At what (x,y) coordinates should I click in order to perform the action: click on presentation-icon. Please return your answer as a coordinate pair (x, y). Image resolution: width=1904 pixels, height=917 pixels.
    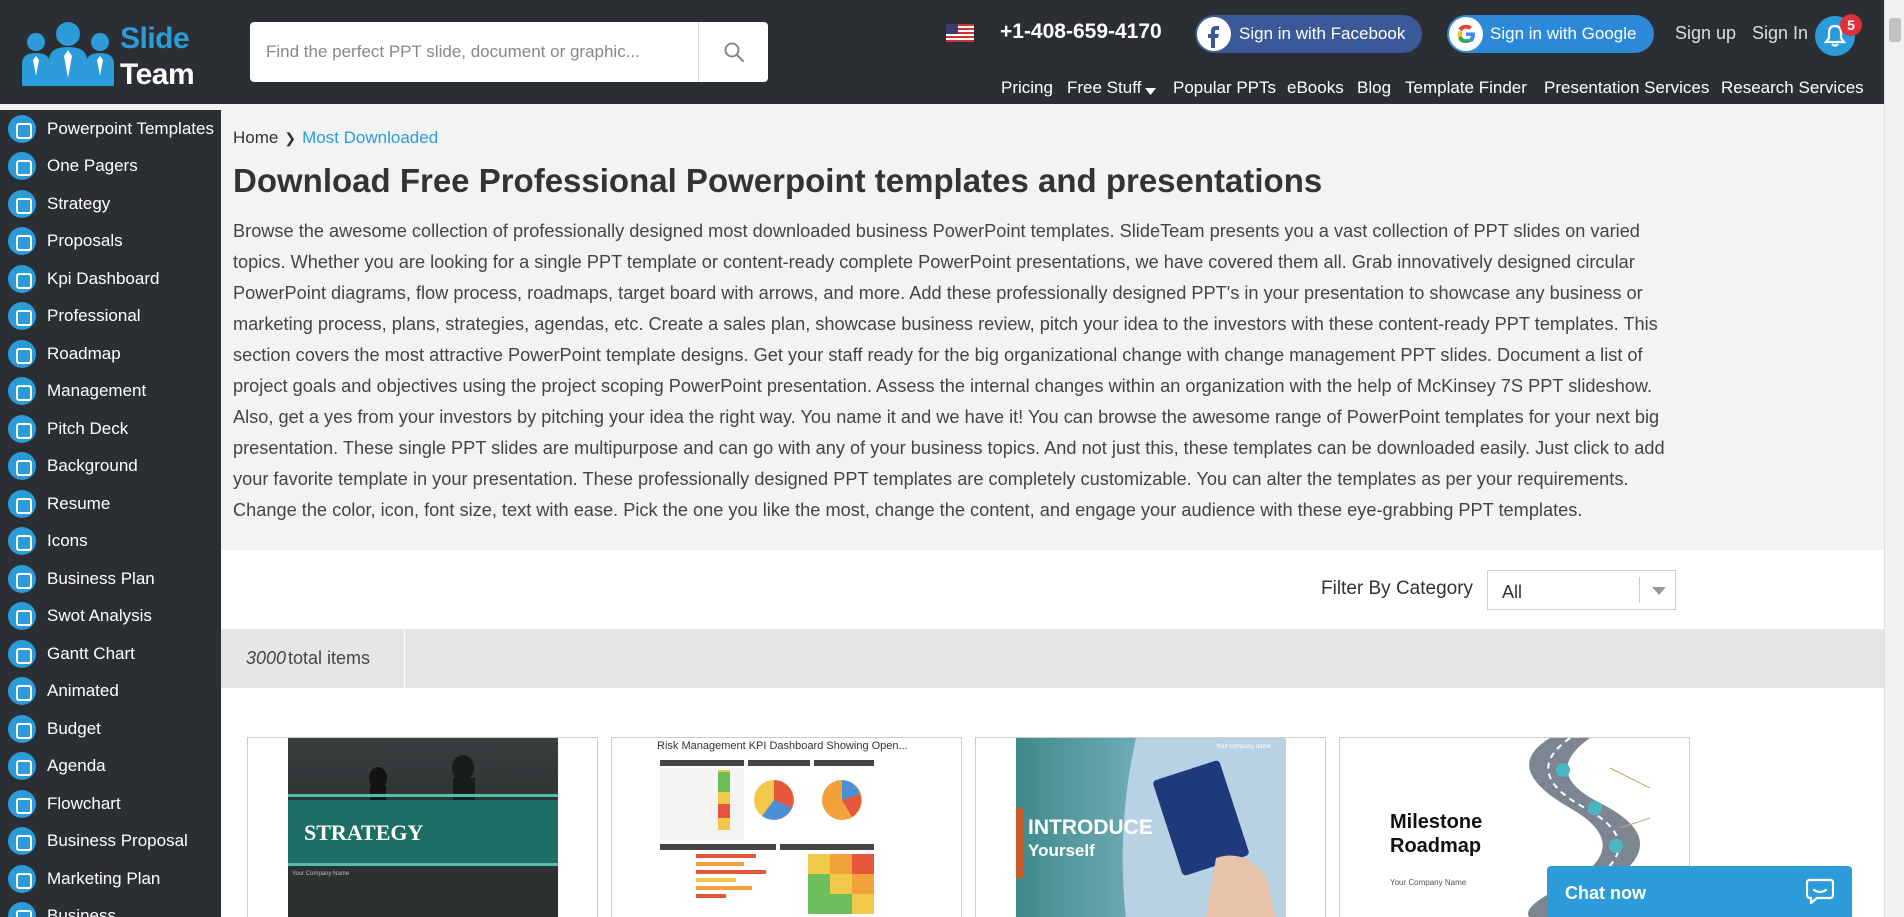
    Looking at the image, I should click on (22, 129).